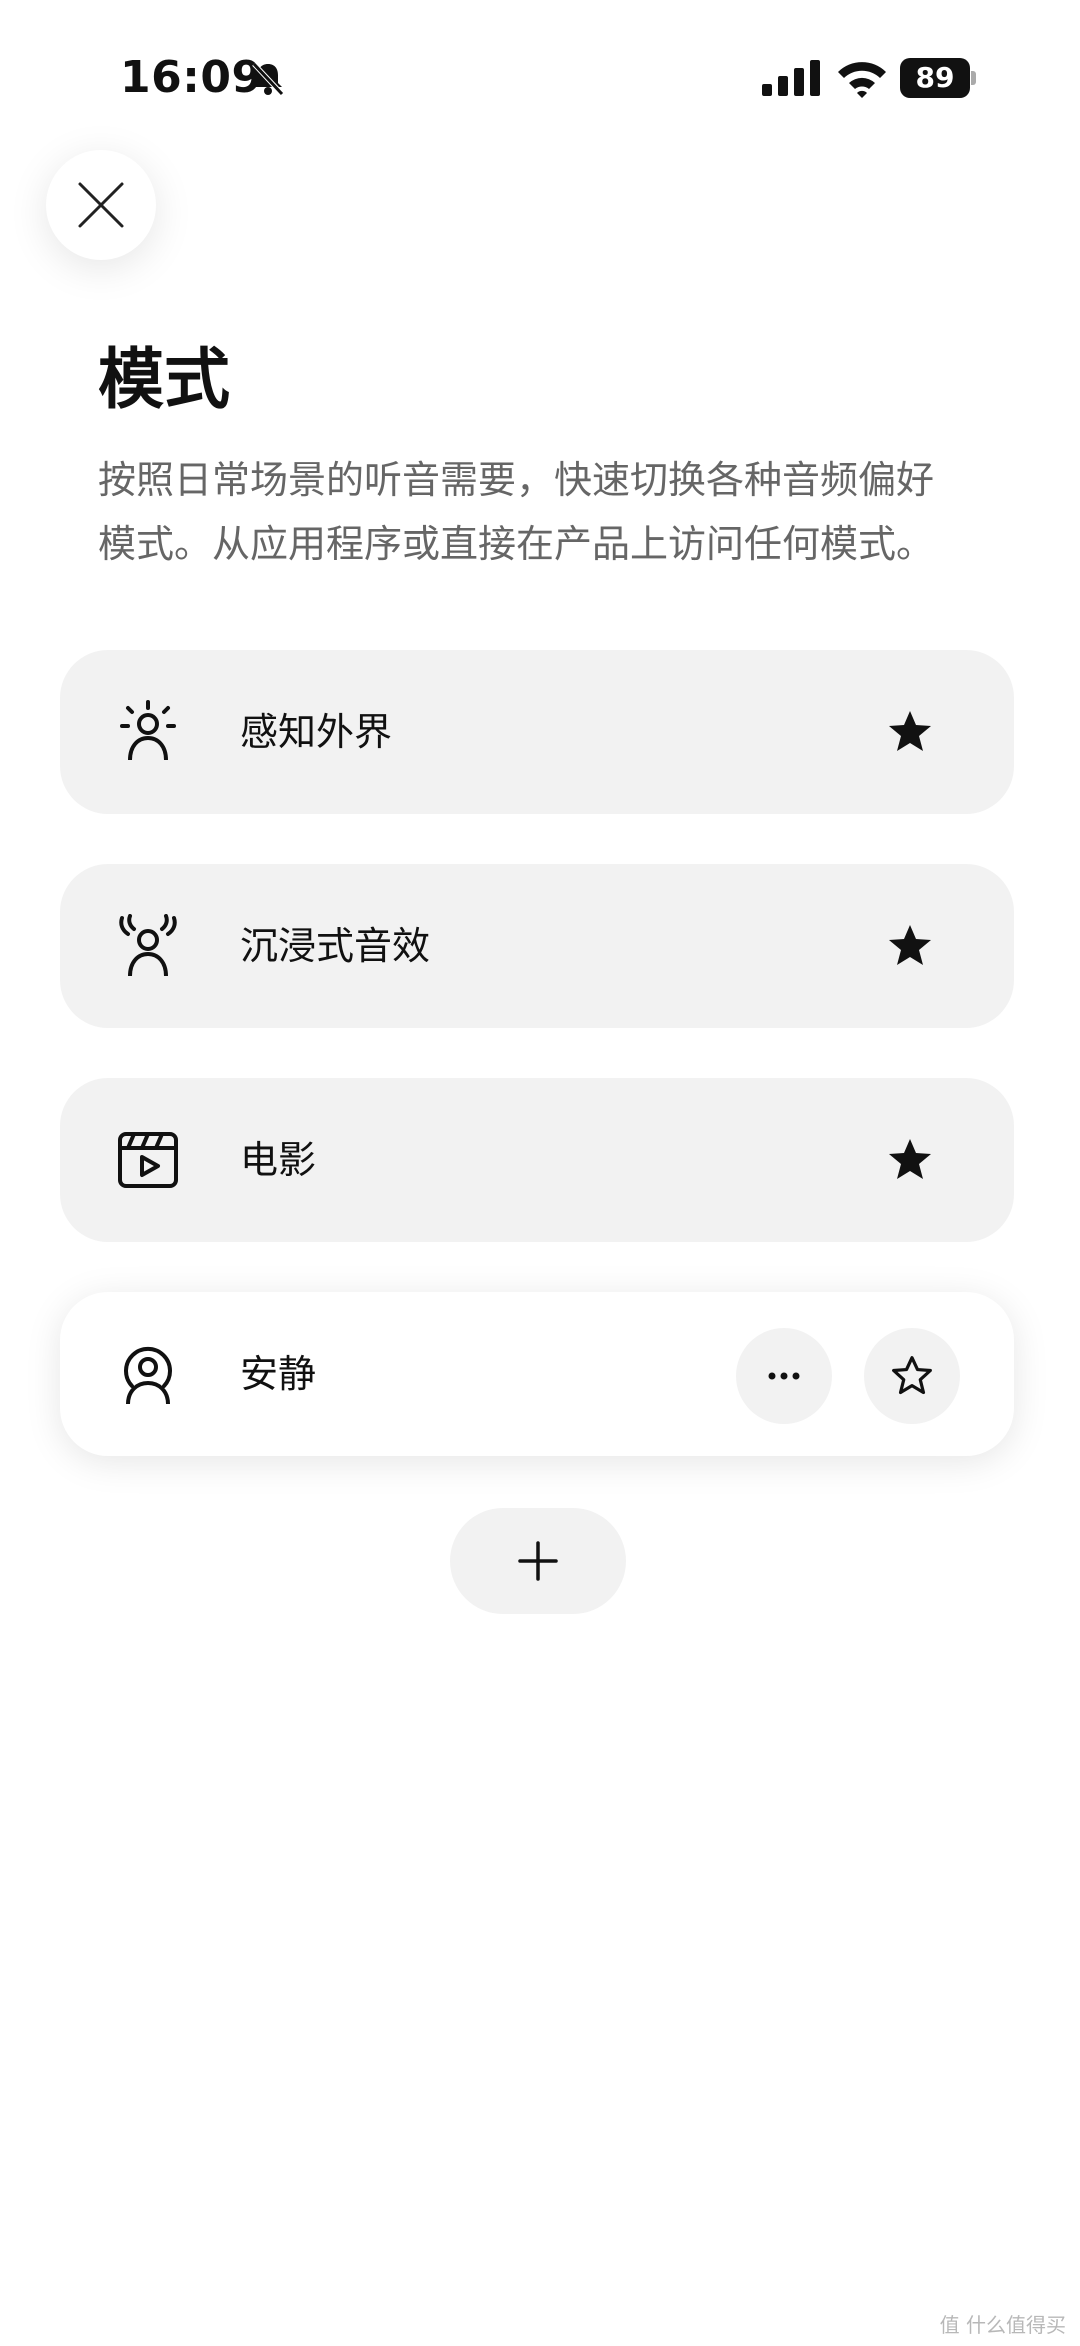  I want to click on battery-icon: 89, so click(938, 78).